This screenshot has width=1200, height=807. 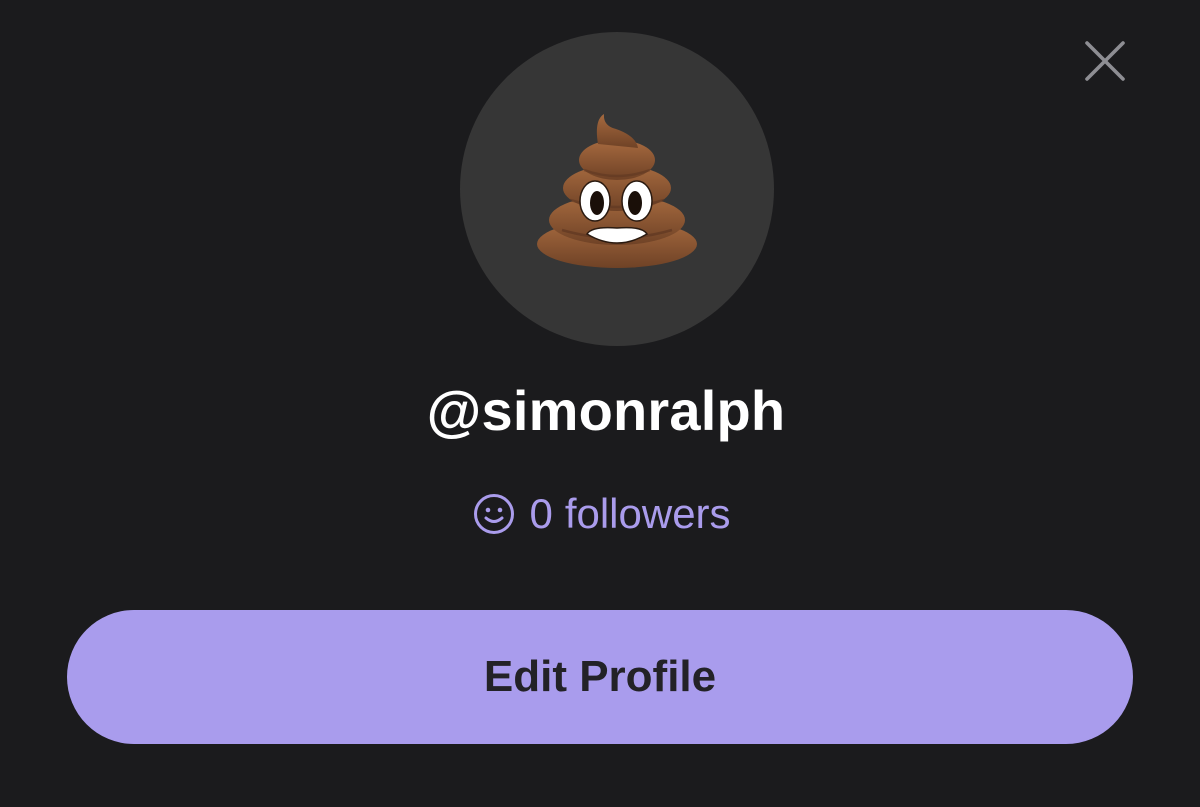 I want to click on close-button, so click(x=1105, y=61).